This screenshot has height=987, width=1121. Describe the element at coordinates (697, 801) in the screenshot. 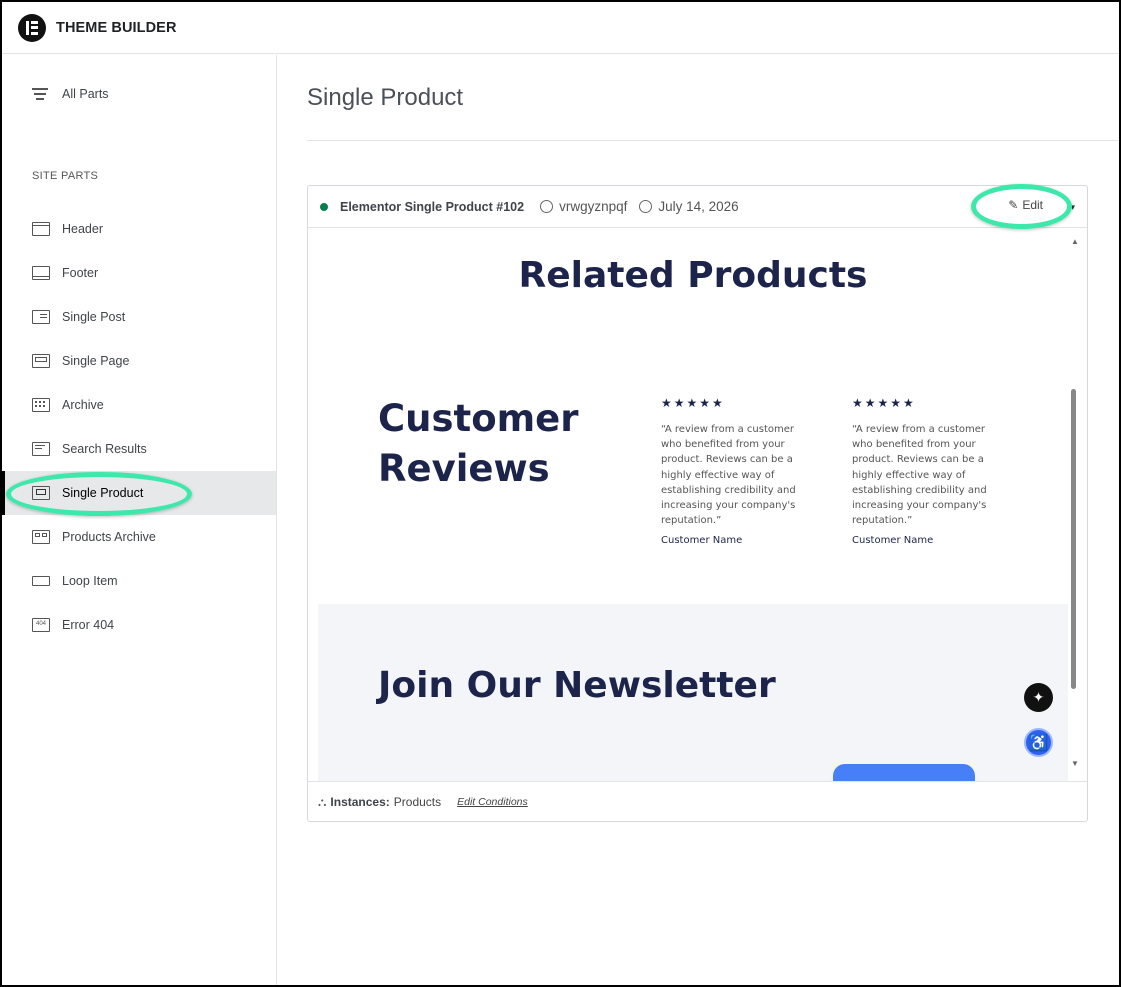

I see `card-footer: ⛬ Instances: Products Edit Conditions` at that location.